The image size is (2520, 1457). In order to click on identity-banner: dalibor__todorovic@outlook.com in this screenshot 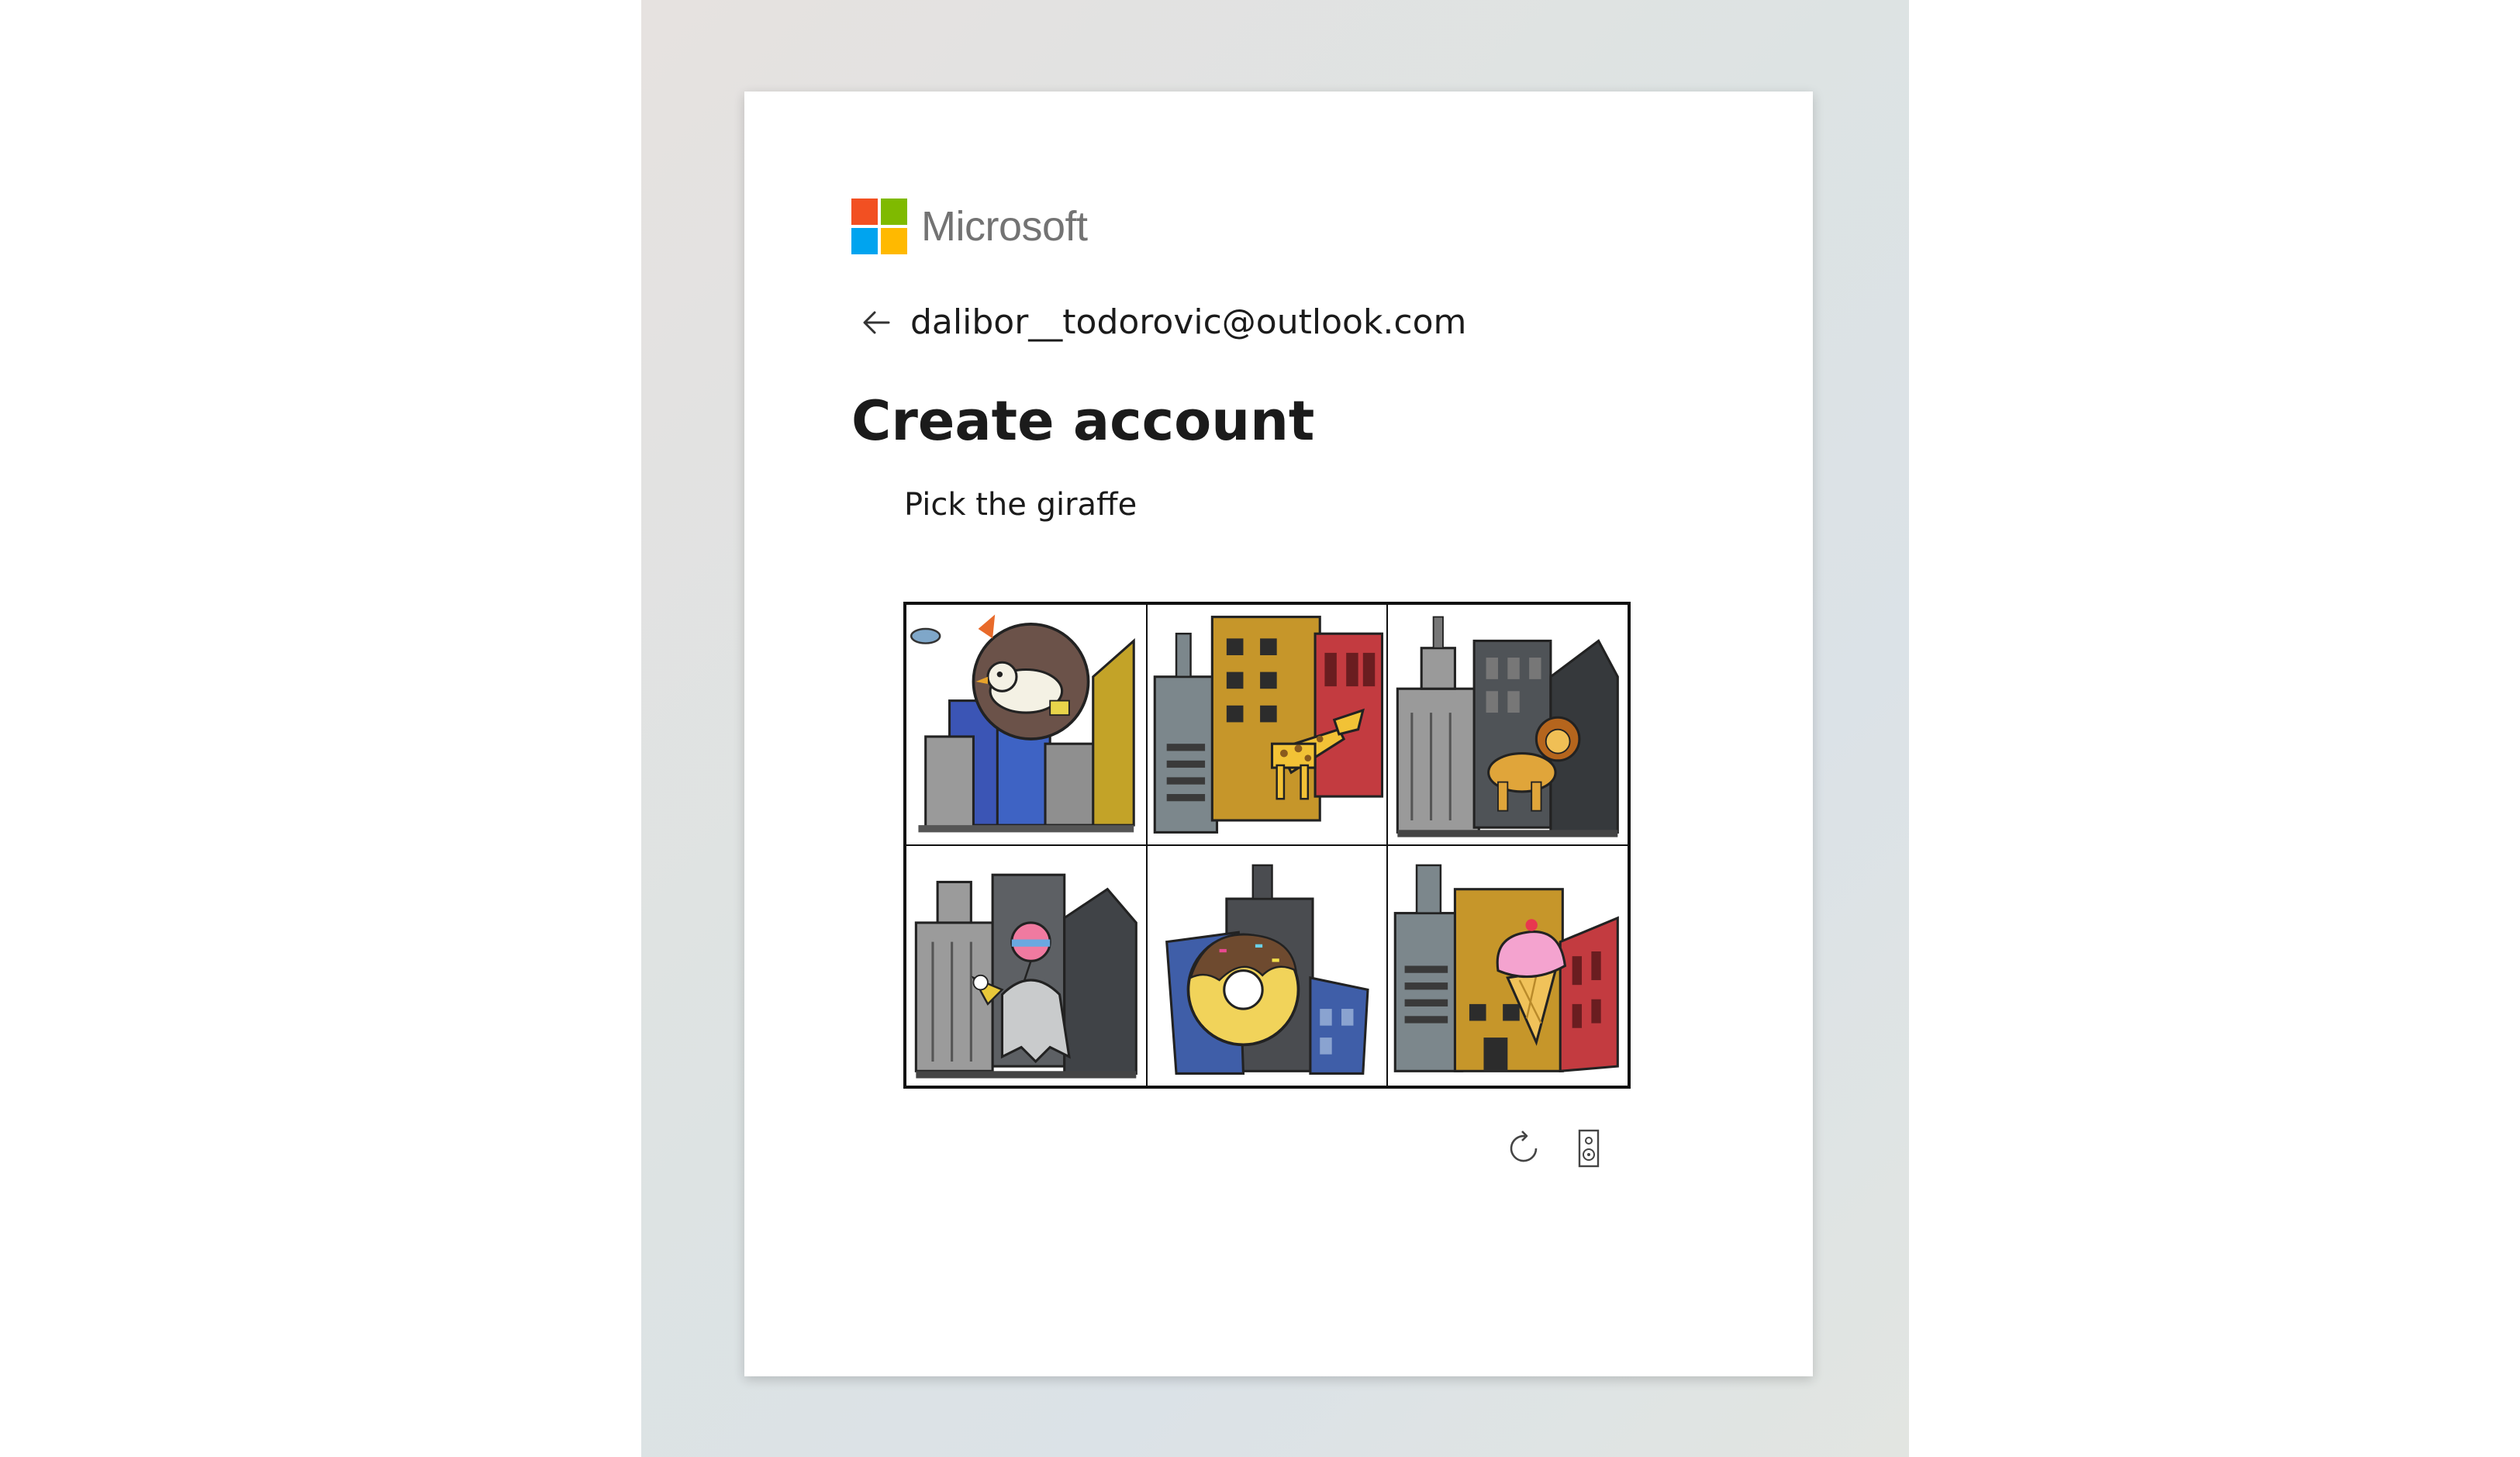, I will do `click(1162, 322)`.